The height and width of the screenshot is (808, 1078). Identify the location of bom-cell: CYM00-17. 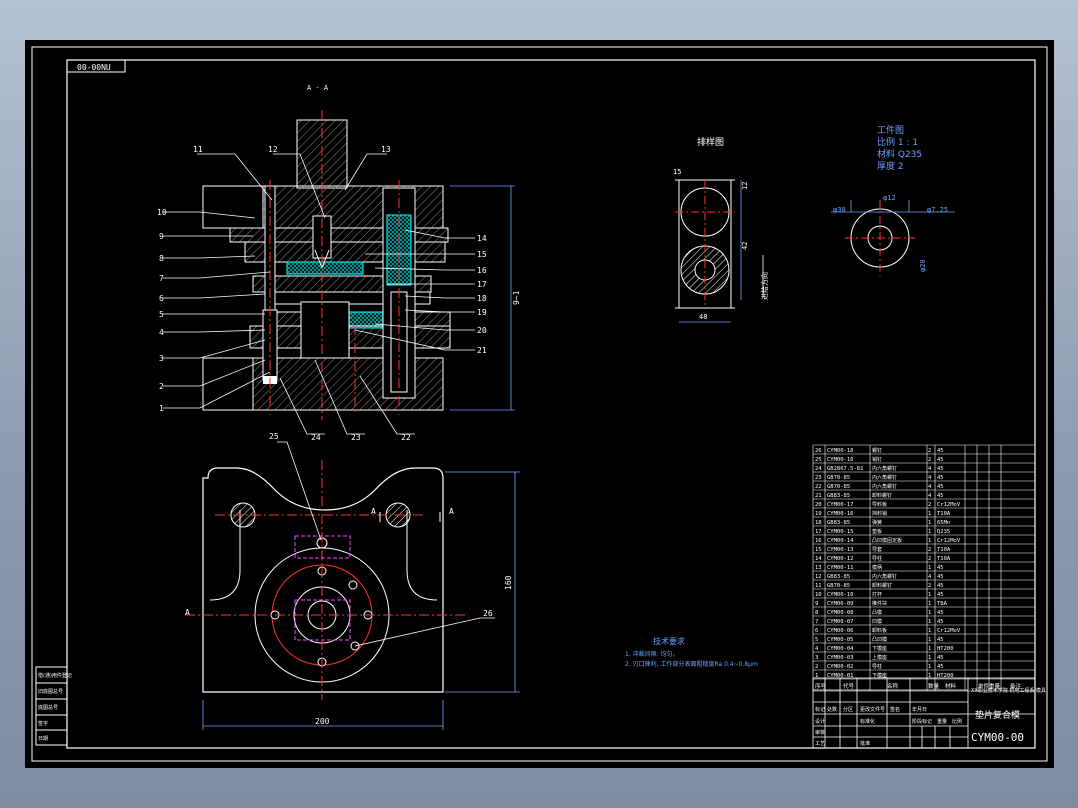
(840, 505).